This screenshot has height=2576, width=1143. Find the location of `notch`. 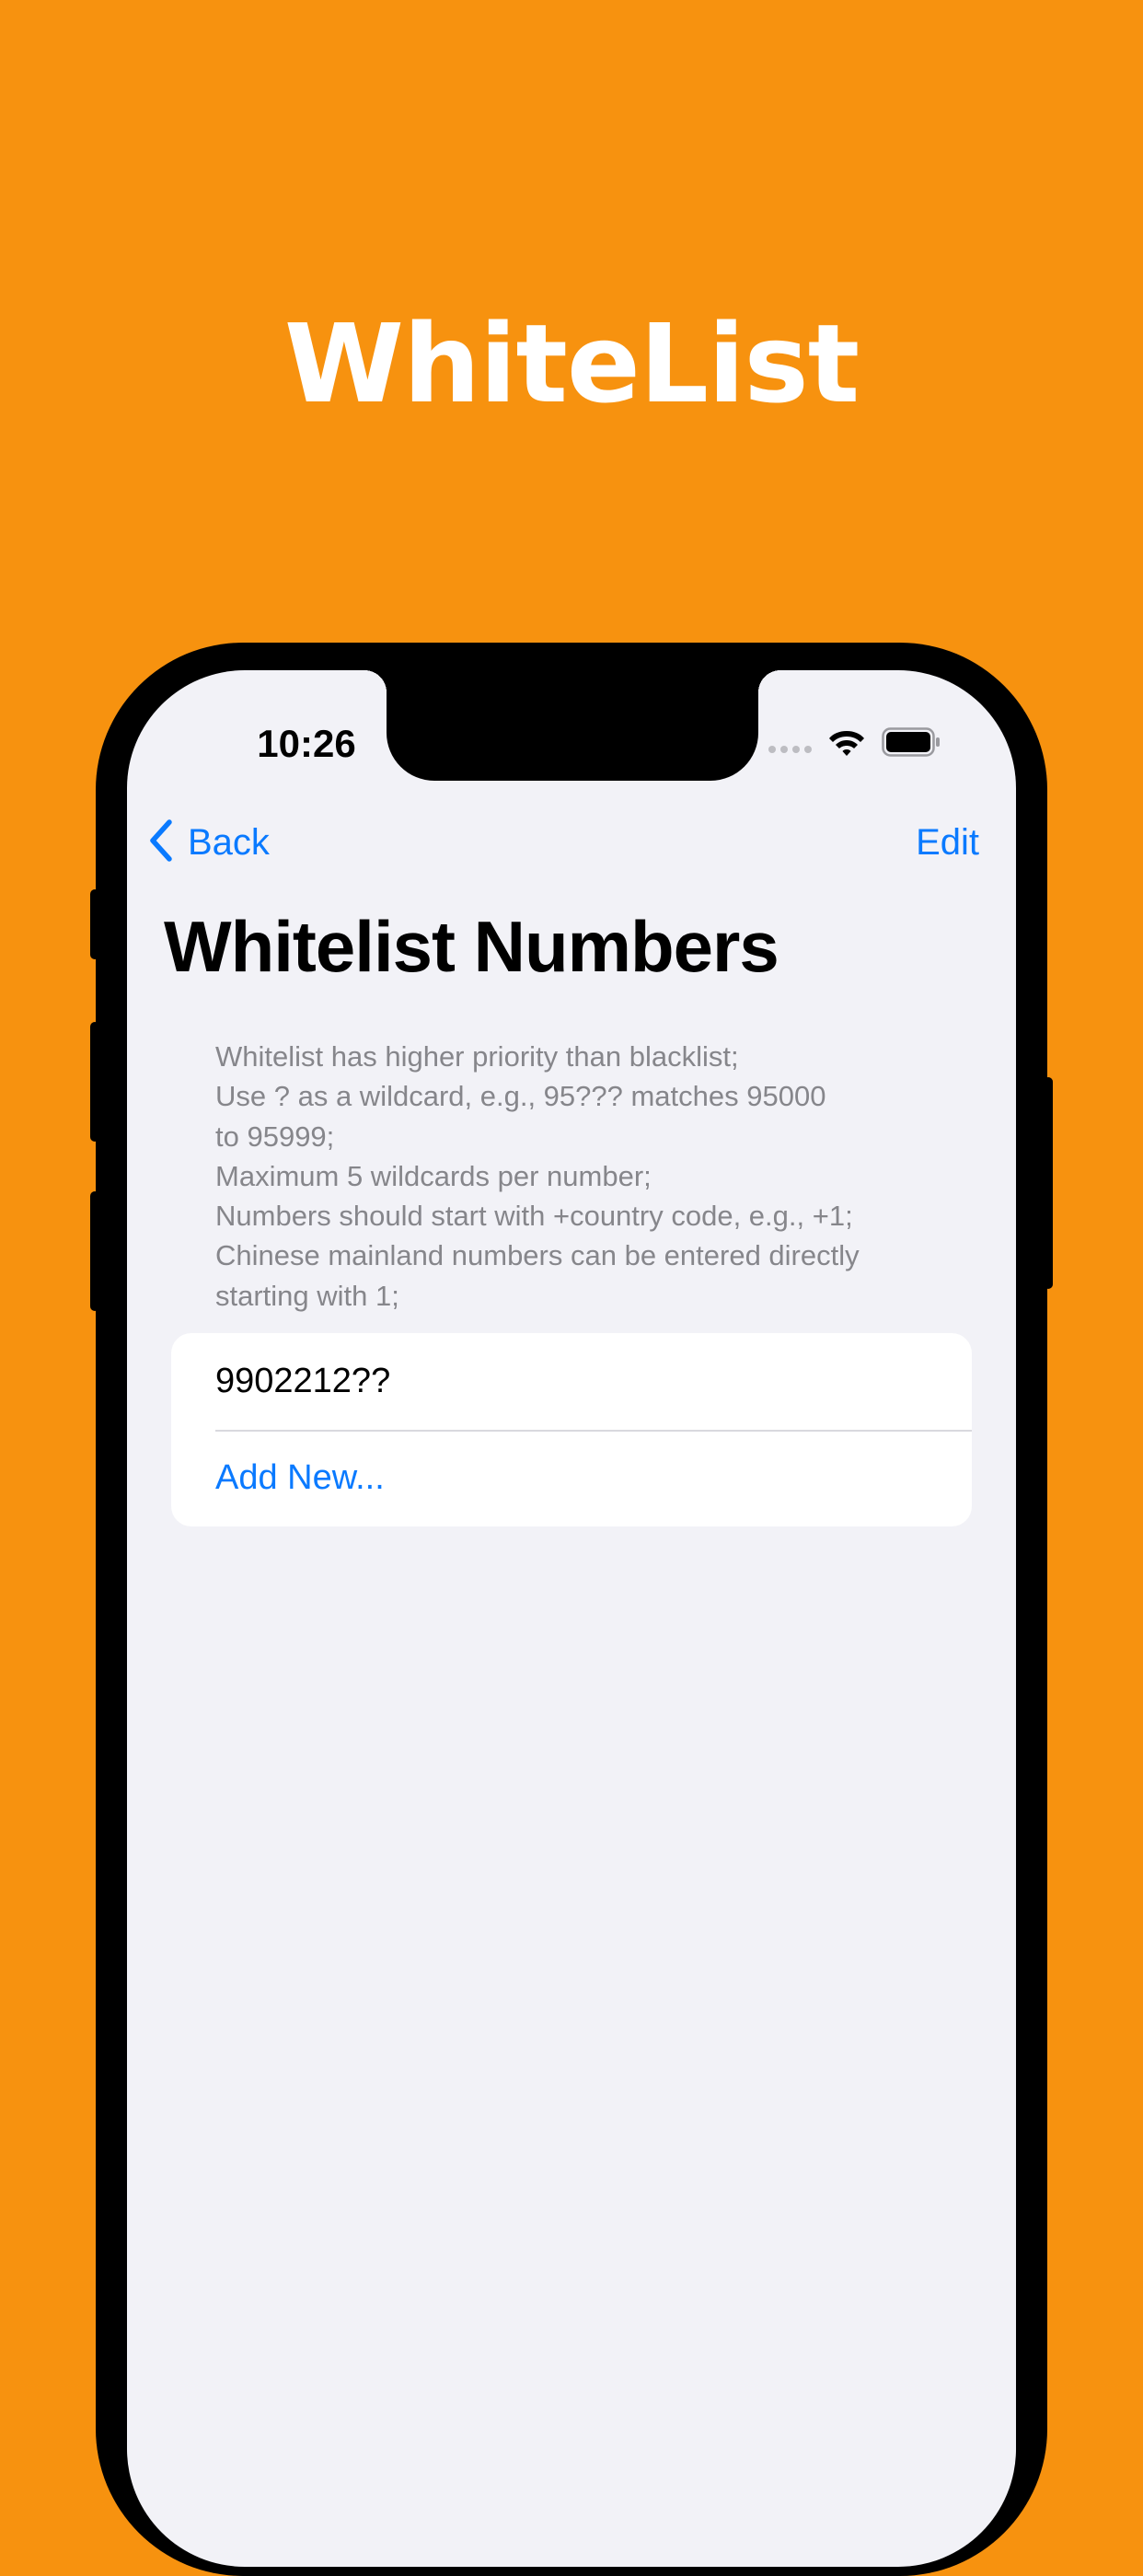

notch is located at coordinates (572, 725).